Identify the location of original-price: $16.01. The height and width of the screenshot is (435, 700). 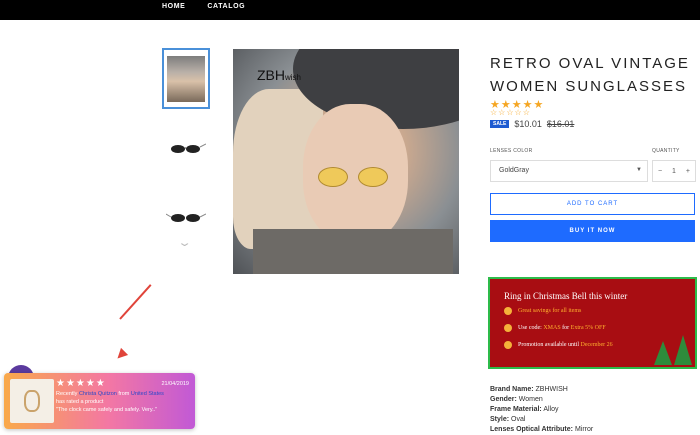
(560, 124).